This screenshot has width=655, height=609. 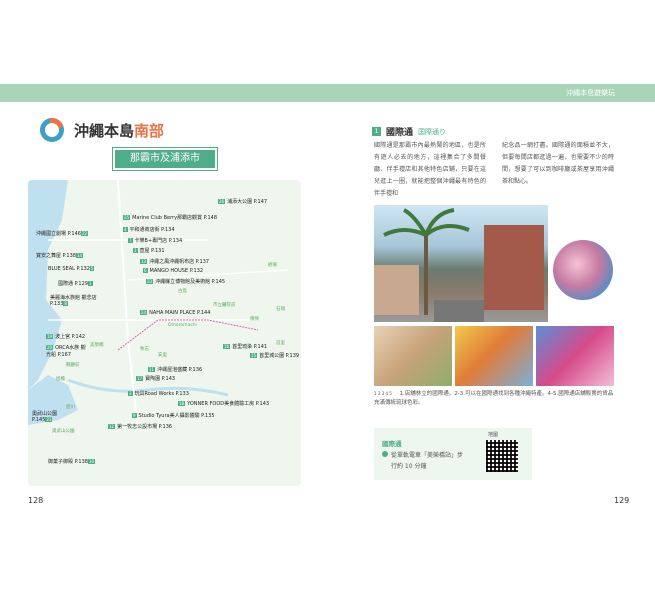 What do you see at coordinates (243, 202) in the screenshot?
I see `map-label: 26 浦添大公園 P.147` at bounding box center [243, 202].